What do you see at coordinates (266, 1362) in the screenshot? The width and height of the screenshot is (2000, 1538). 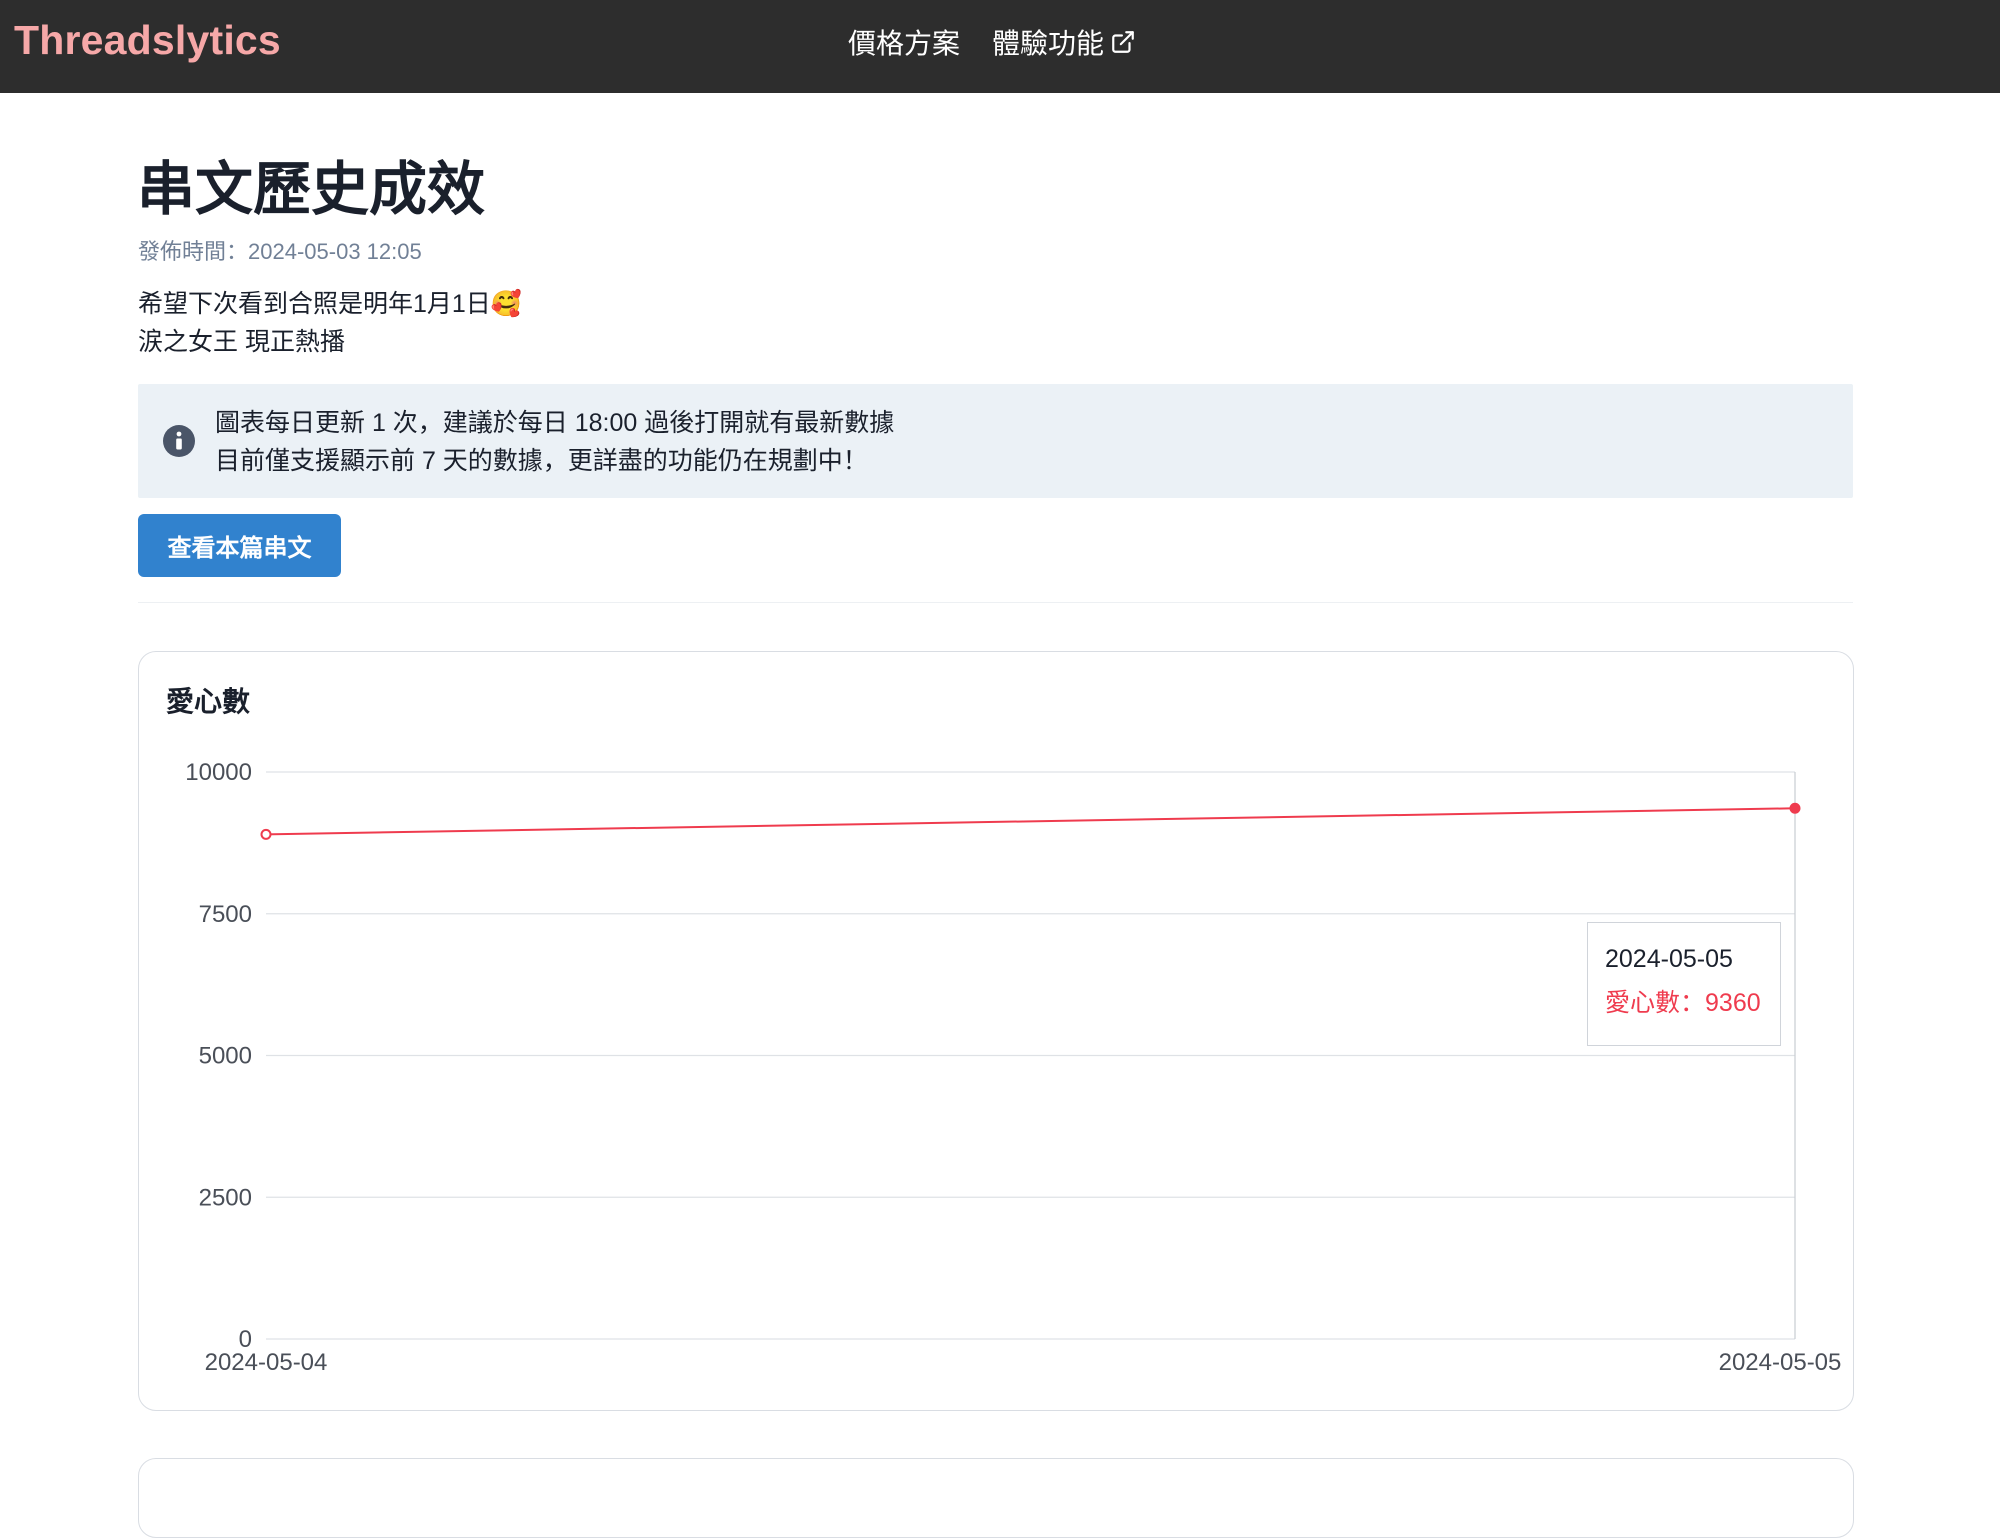 I see `x-tick-label: 2024-05-04` at bounding box center [266, 1362].